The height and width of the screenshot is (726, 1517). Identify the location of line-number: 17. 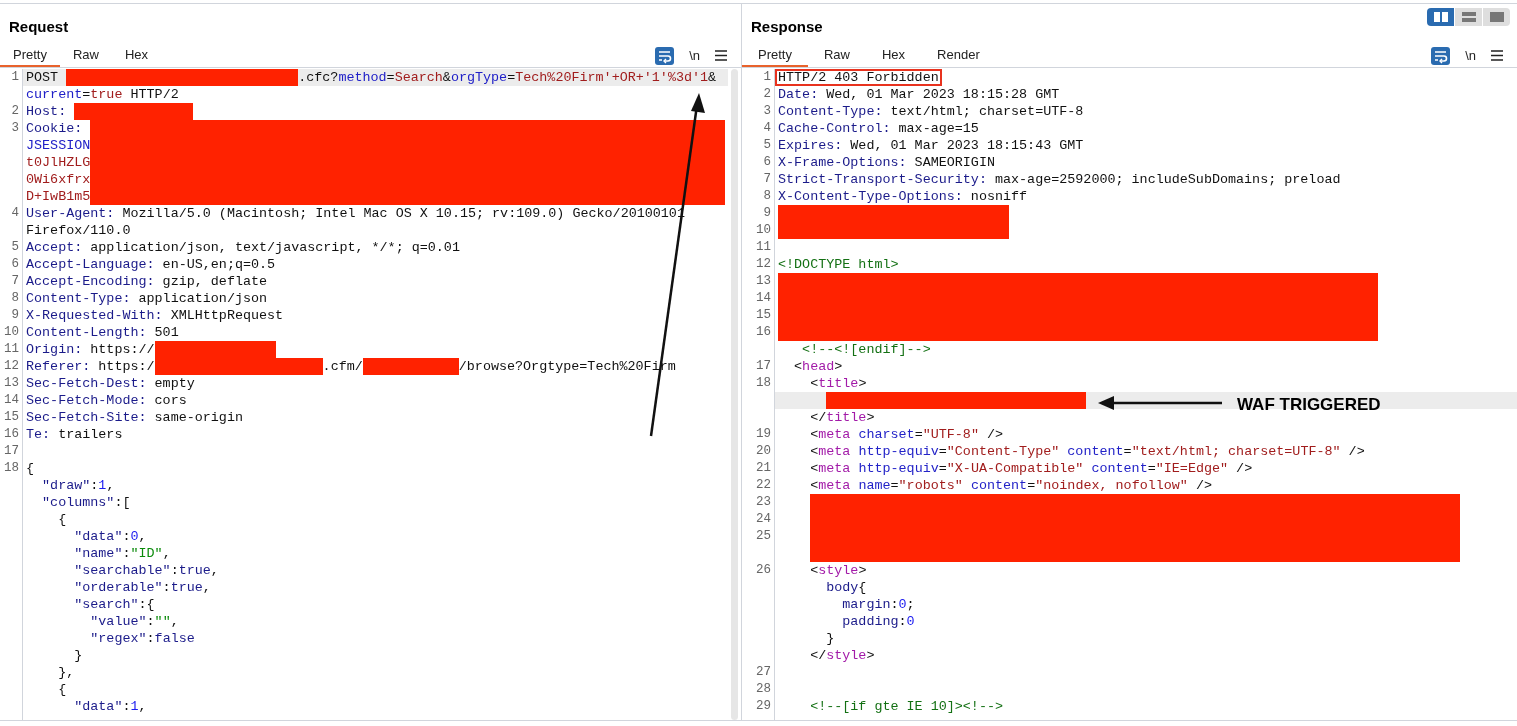
(763, 366).